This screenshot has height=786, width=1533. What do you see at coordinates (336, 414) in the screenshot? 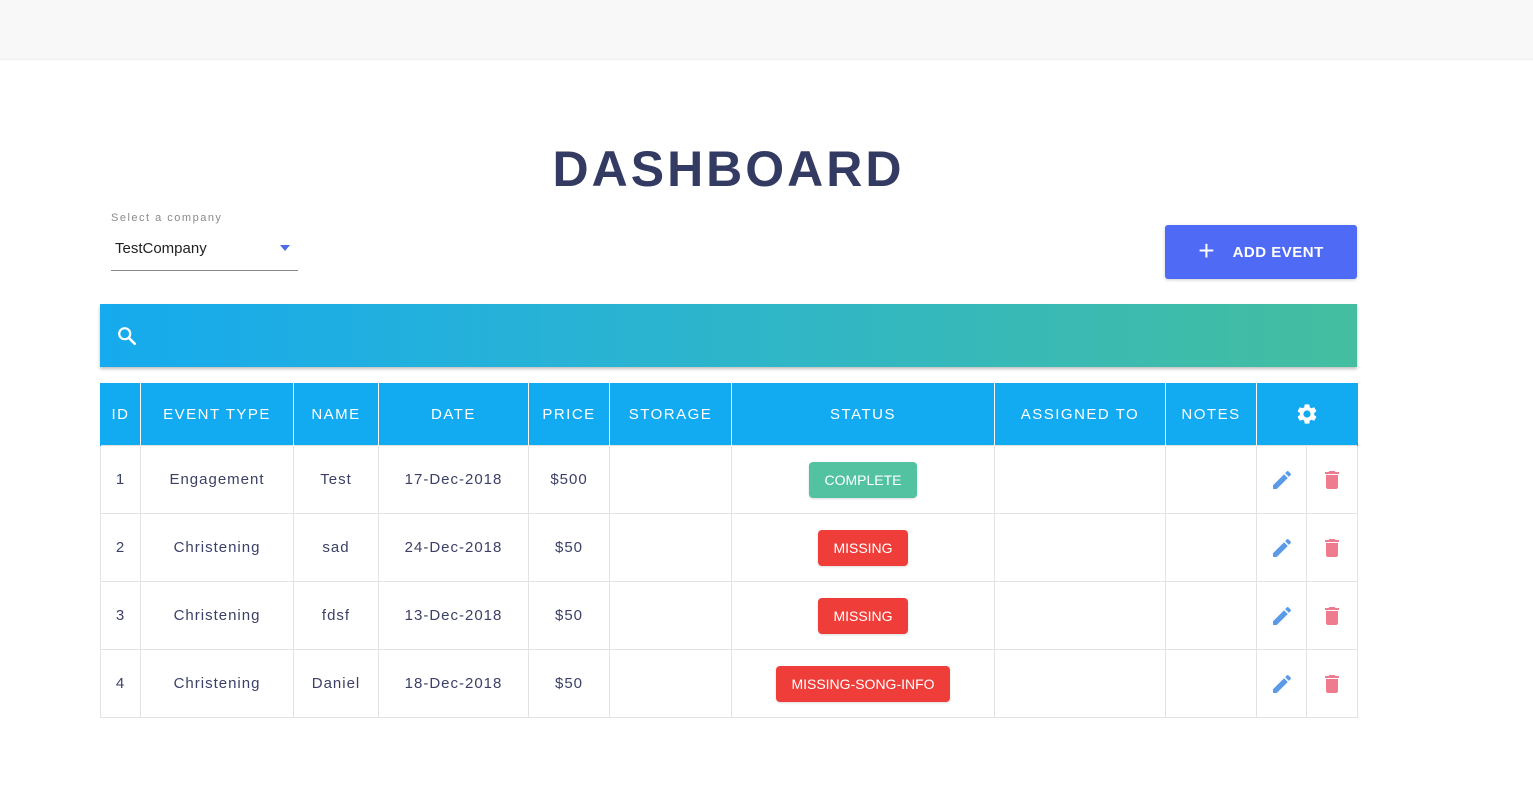
I see `column-header-name: NAME` at bounding box center [336, 414].